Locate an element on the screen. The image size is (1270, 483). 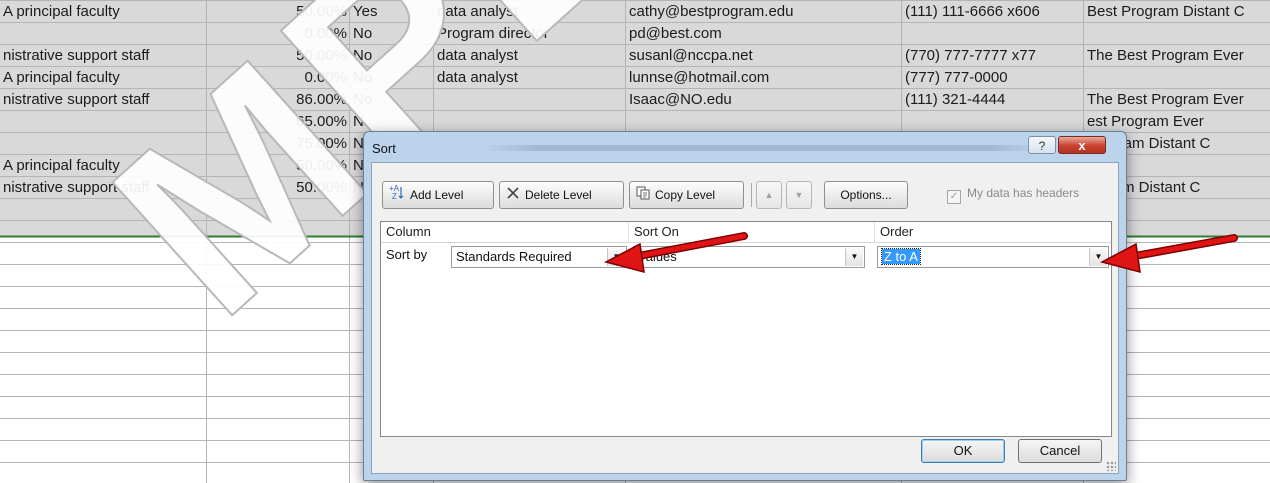
copy-level-button: Copy Level is located at coordinates (686, 195).